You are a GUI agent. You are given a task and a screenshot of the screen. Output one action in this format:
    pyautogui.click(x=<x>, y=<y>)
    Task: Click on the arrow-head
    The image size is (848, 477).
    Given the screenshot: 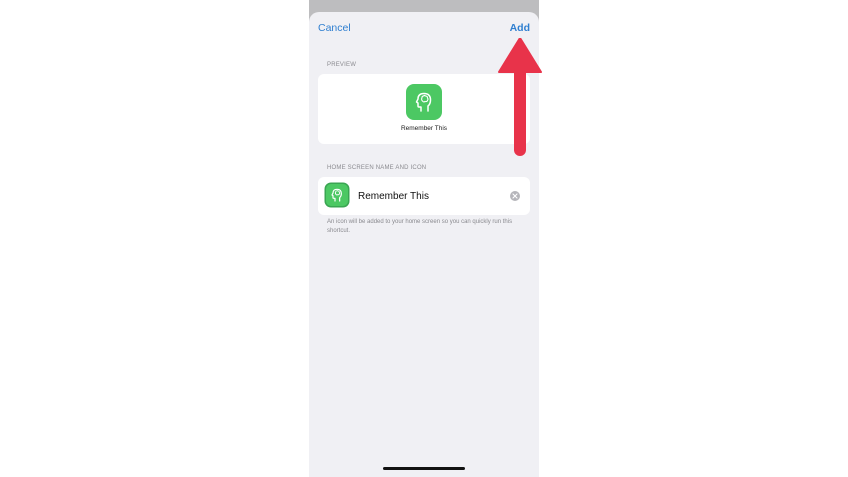 What is the action you would take?
    pyautogui.click(x=520, y=55)
    